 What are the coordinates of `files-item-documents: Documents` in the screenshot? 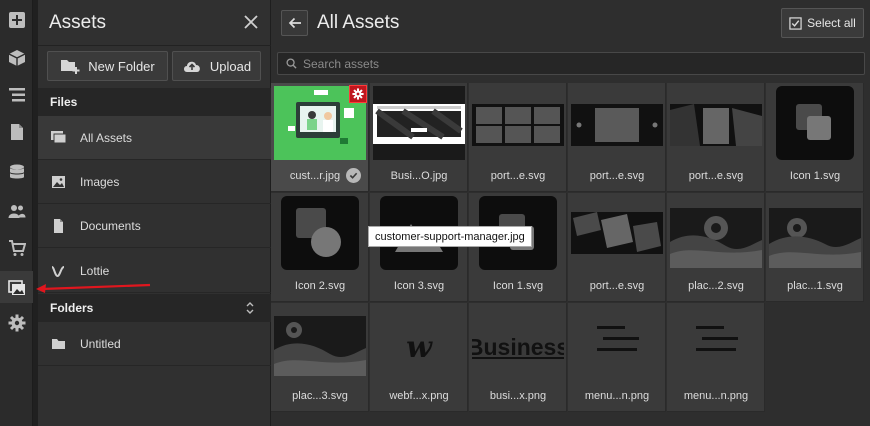 It's located at (154, 226).